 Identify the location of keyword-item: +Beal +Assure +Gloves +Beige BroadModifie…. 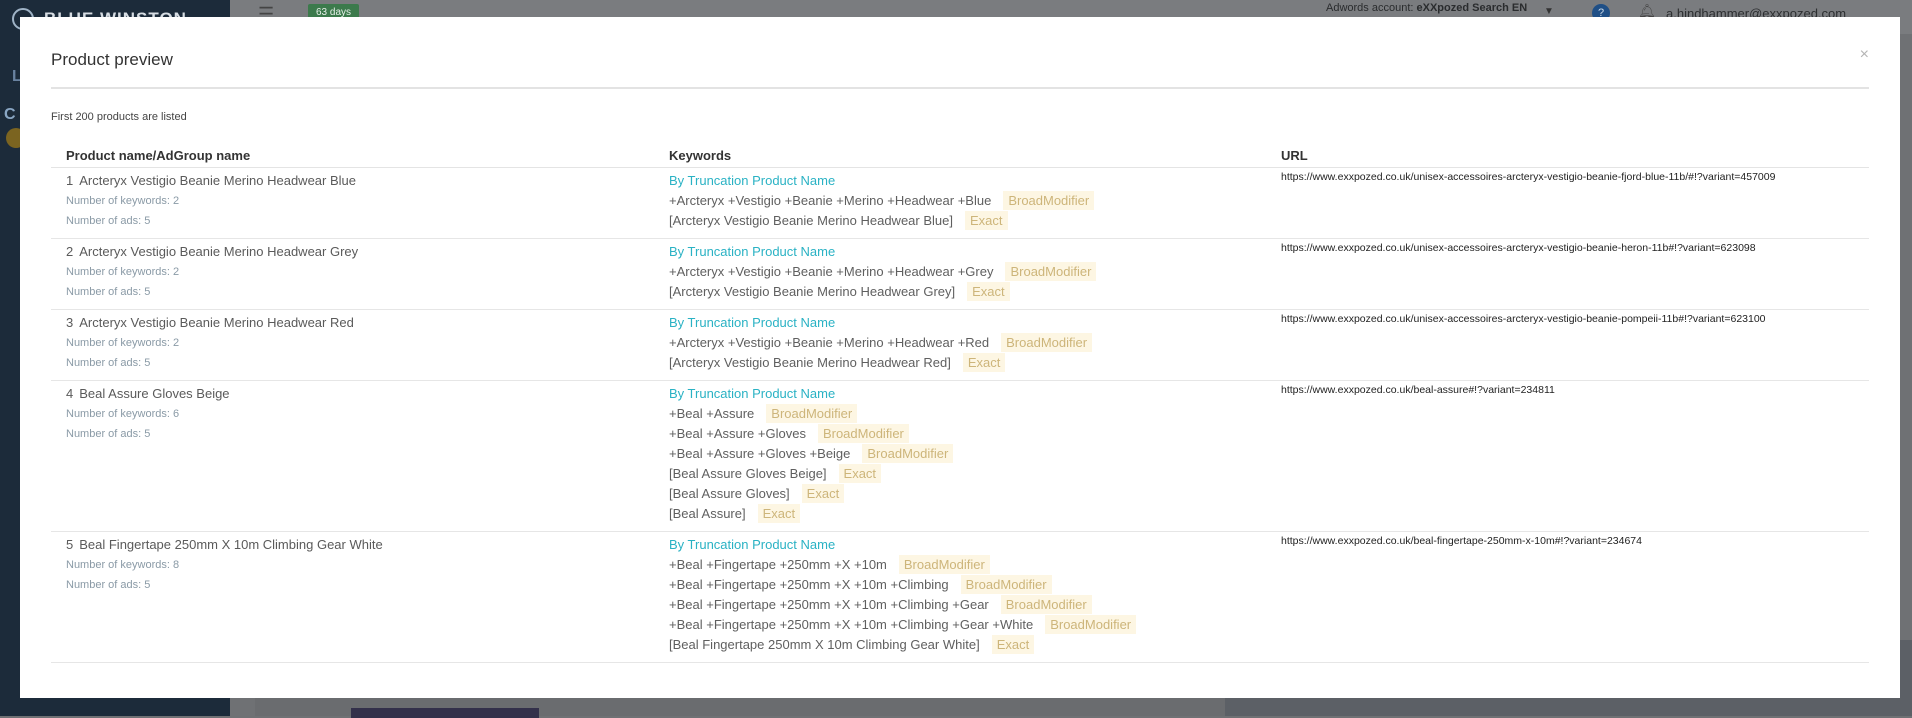
(811, 454).